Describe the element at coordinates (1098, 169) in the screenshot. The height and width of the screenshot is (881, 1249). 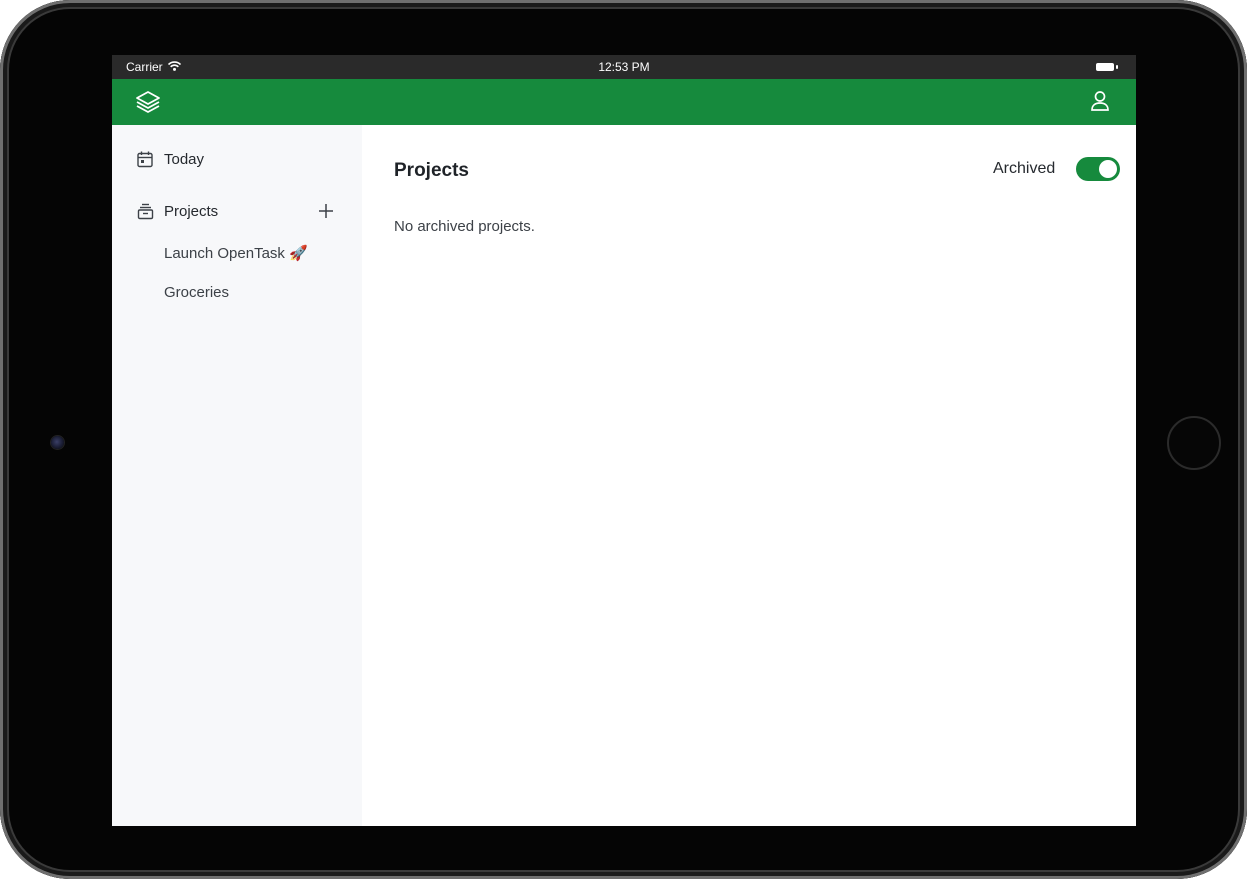
I see `archived-toggle` at that location.